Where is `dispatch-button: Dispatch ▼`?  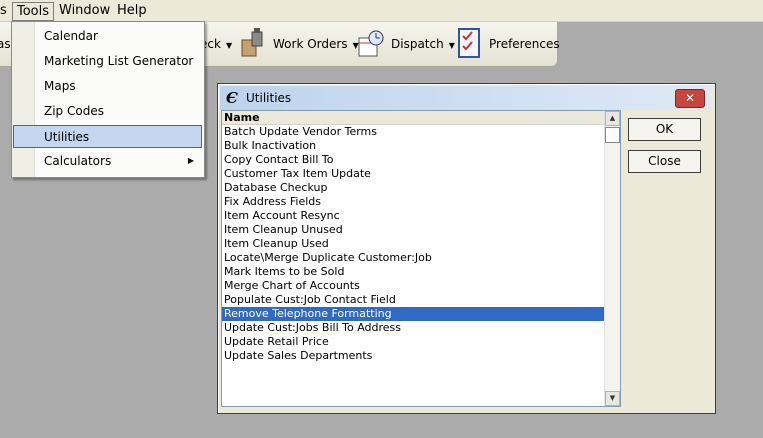 dispatch-button: Dispatch ▼ is located at coordinates (423, 44).